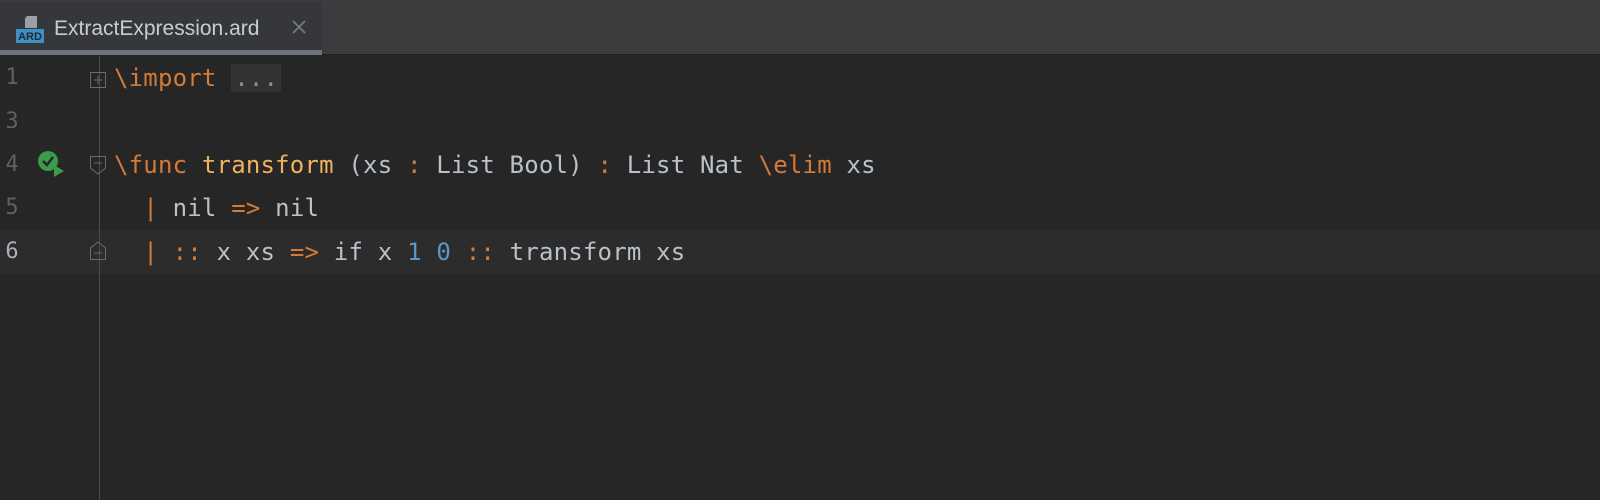 The image size is (1600, 500). What do you see at coordinates (509, 165) in the screenshot?
I see `code-token: List Bool)` at bounding box center [509, 165].